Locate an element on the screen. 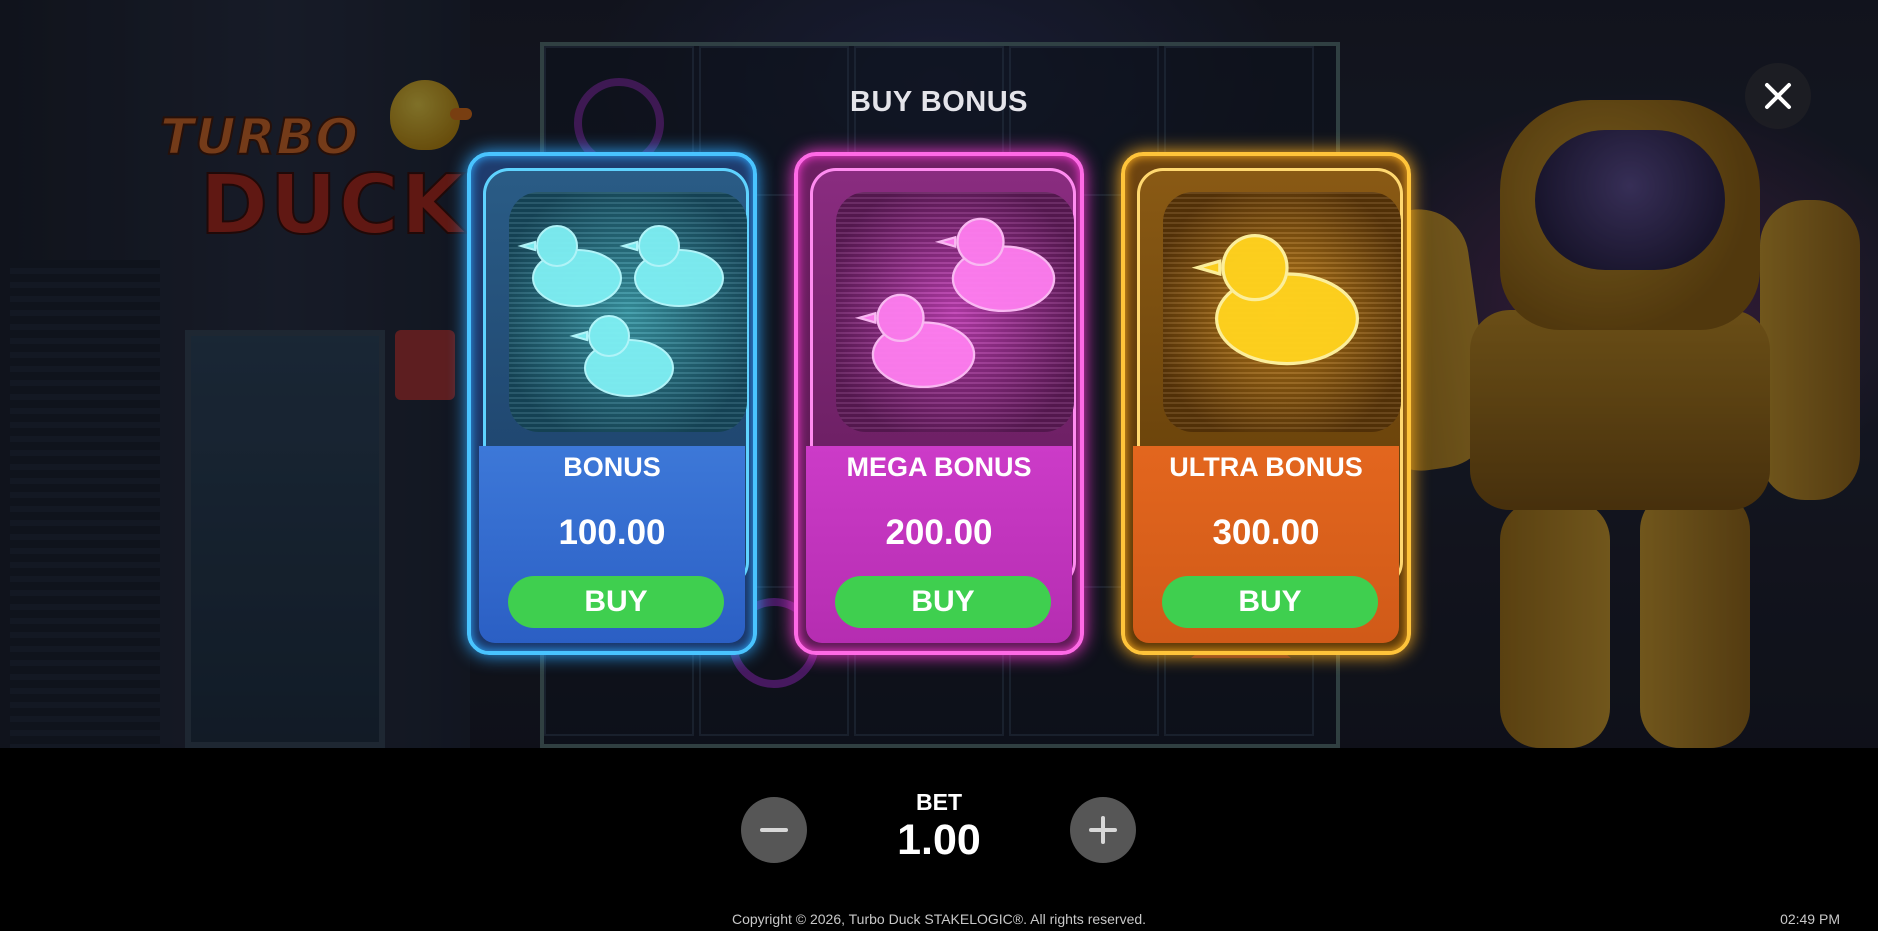 The height and width of the screenshot is (931, 1878). bet-label: BET is located at coordinates (939, 802).